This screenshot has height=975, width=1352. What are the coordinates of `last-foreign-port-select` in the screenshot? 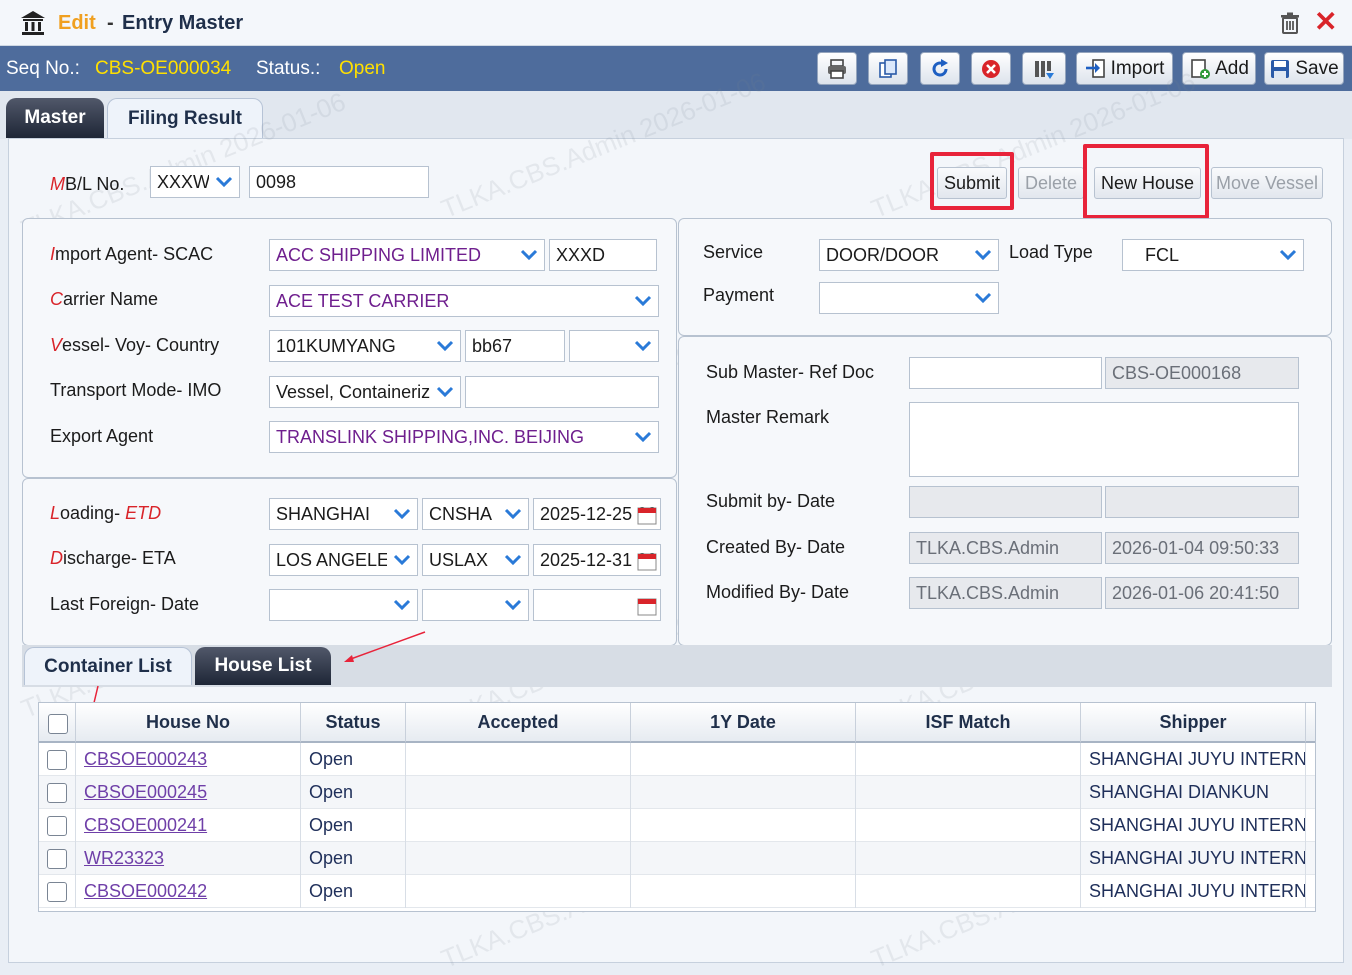 It's located at (343, 605).